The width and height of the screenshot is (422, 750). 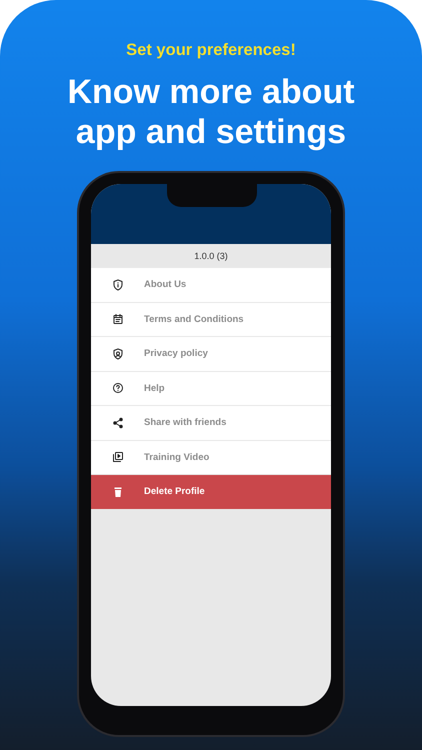 What do you see at coordinates (211, 423) in the screenshot?
I see `menu-item: Share with friends` at bounding box center [211, 423].